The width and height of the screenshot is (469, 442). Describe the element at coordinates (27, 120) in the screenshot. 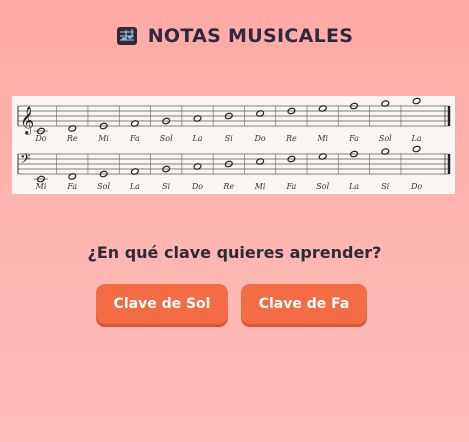

I see `treble-clef-icon: 𝄞` at that location.